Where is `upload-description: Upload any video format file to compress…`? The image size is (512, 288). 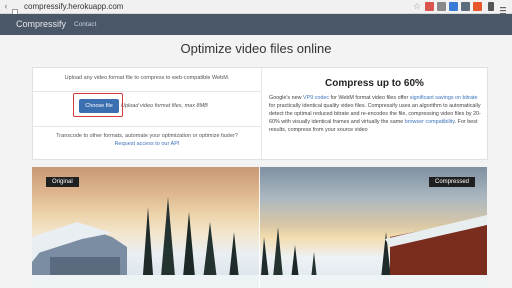
upload-description: Upload any video format file to compress… is located at coordinates (147, 78).